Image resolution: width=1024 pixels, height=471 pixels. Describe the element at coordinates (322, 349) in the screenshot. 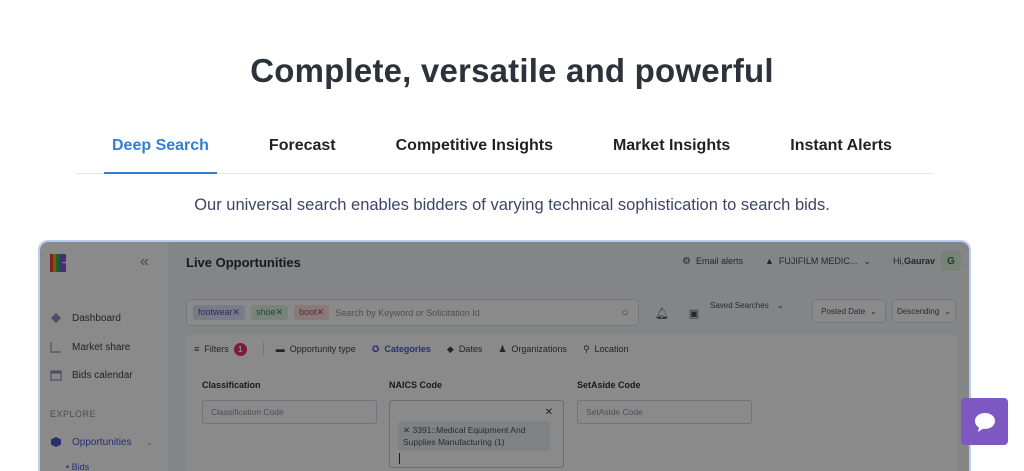

I see `tab-label: Opportunity type` at that location.